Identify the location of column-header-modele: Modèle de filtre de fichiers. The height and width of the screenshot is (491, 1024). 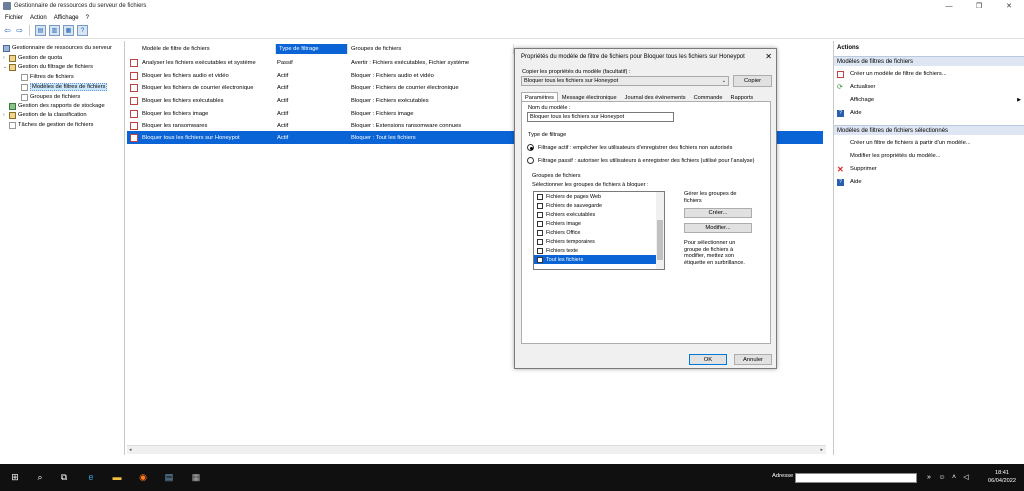
(207, 49).